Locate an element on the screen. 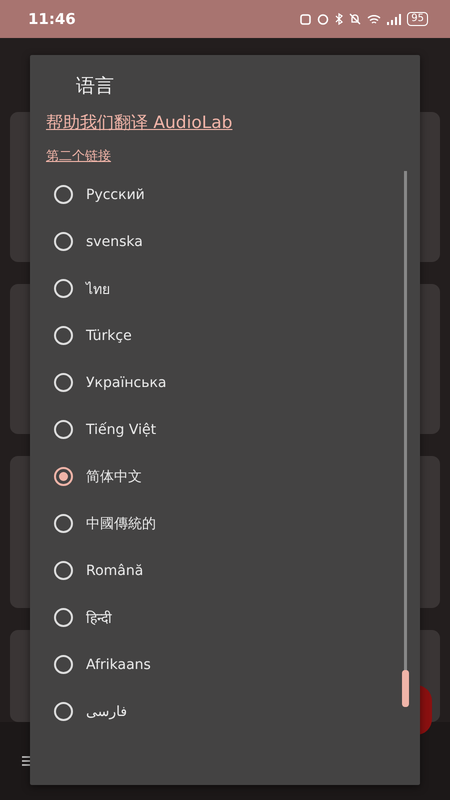 This screenshot has width=450, height=800. battery-level: 95 is located at coordinates (417, 19).